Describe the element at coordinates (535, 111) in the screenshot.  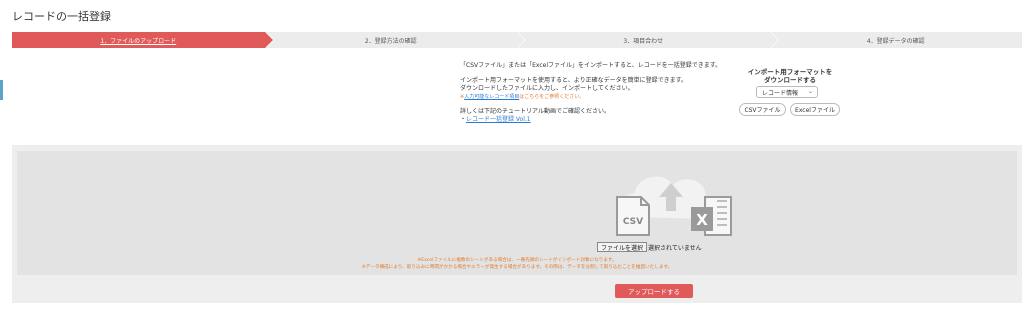
I see `tutorial-text: 詳しくは下記のチュートリアル動画でご確認ください。` at that location.